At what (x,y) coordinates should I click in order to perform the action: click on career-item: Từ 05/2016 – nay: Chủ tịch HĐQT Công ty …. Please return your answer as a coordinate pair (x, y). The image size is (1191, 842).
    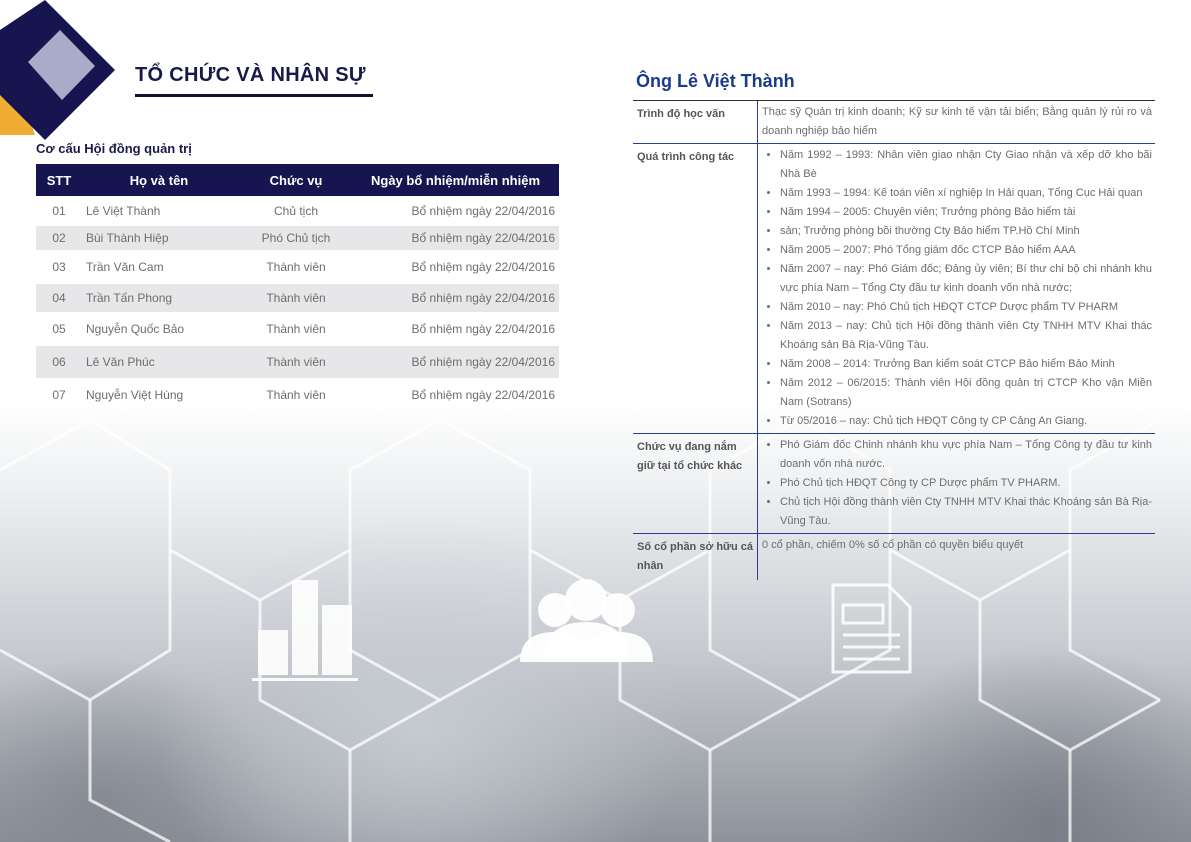
    Looking at the image, I should click on (966, 421).